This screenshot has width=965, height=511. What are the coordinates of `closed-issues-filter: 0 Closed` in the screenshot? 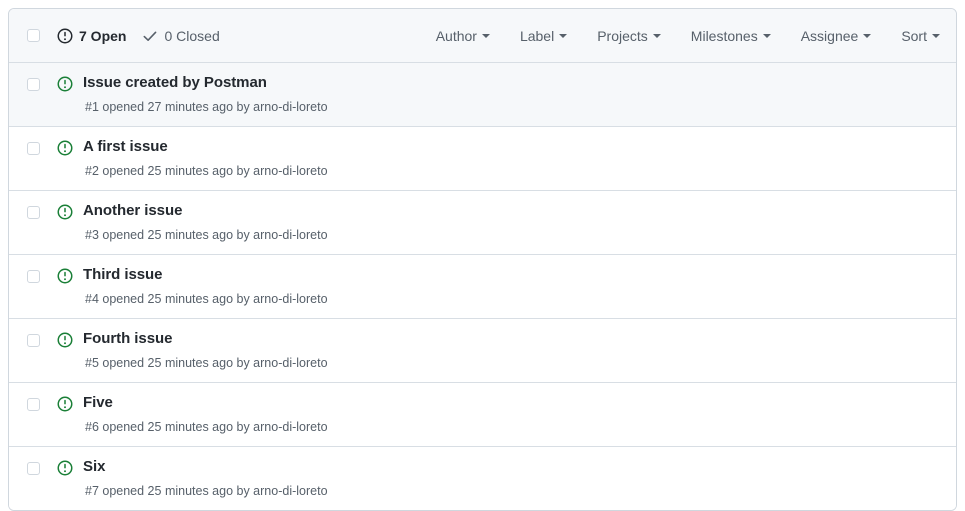 It's located at (181, 35).